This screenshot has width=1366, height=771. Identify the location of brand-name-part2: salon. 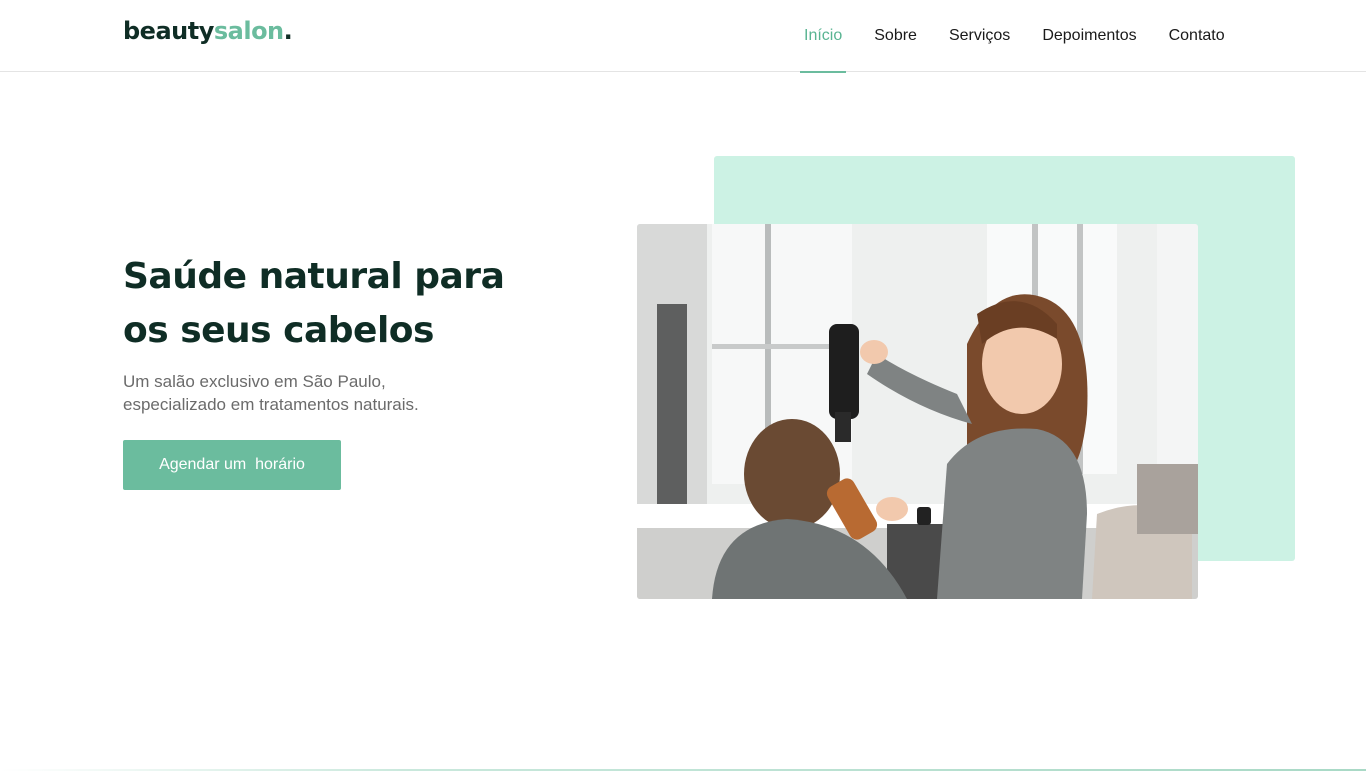
(248, 31).